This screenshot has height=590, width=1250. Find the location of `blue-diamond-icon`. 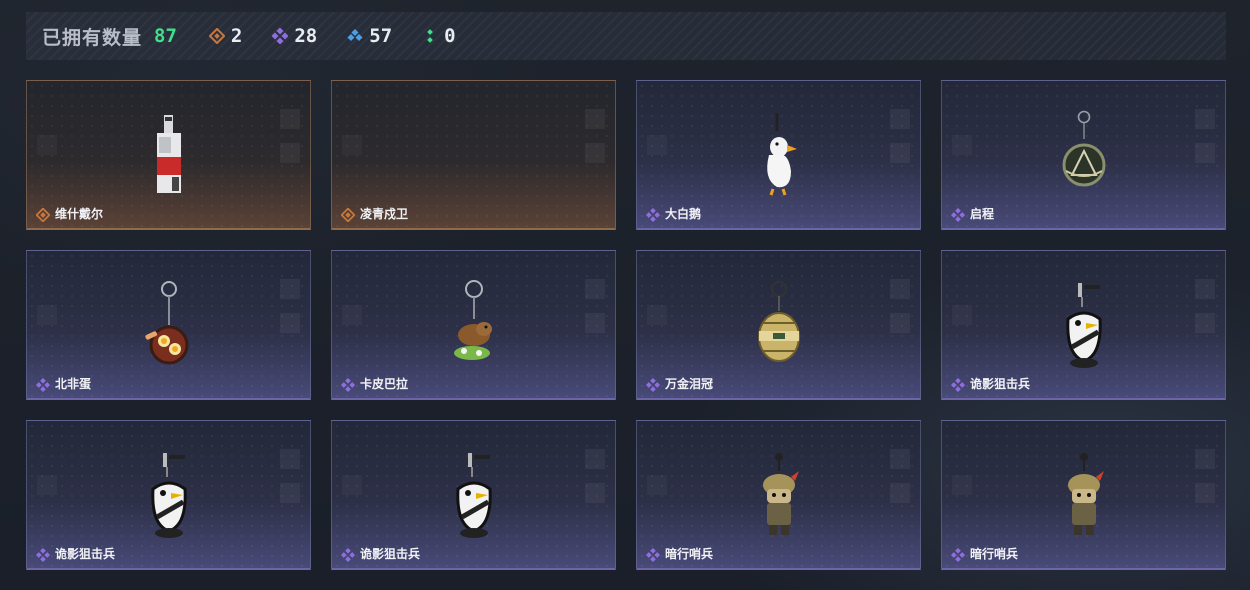

blue-diamond-icon is located at coordinates (355, 35).